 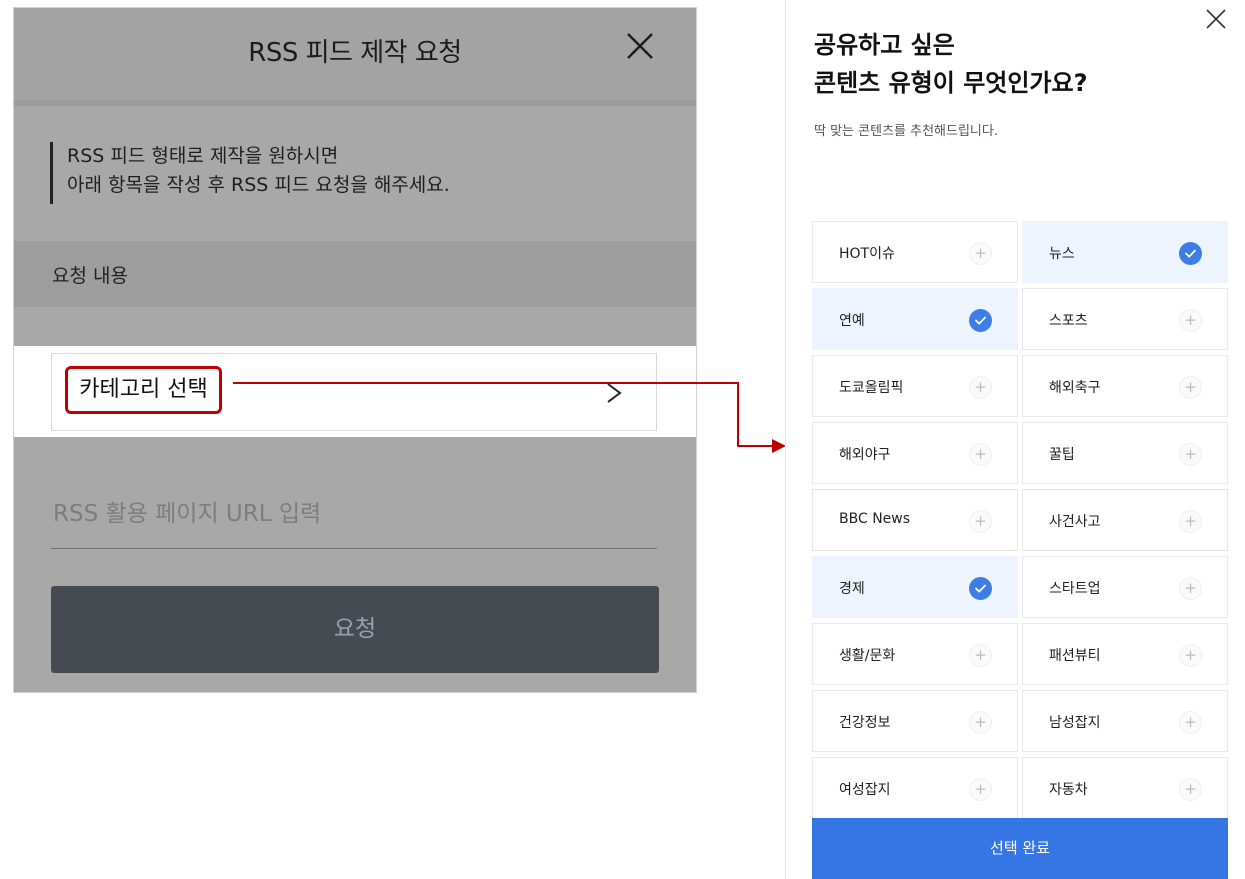 I want to click on category-option: 건강정보 +, so click(x=915, y=721).